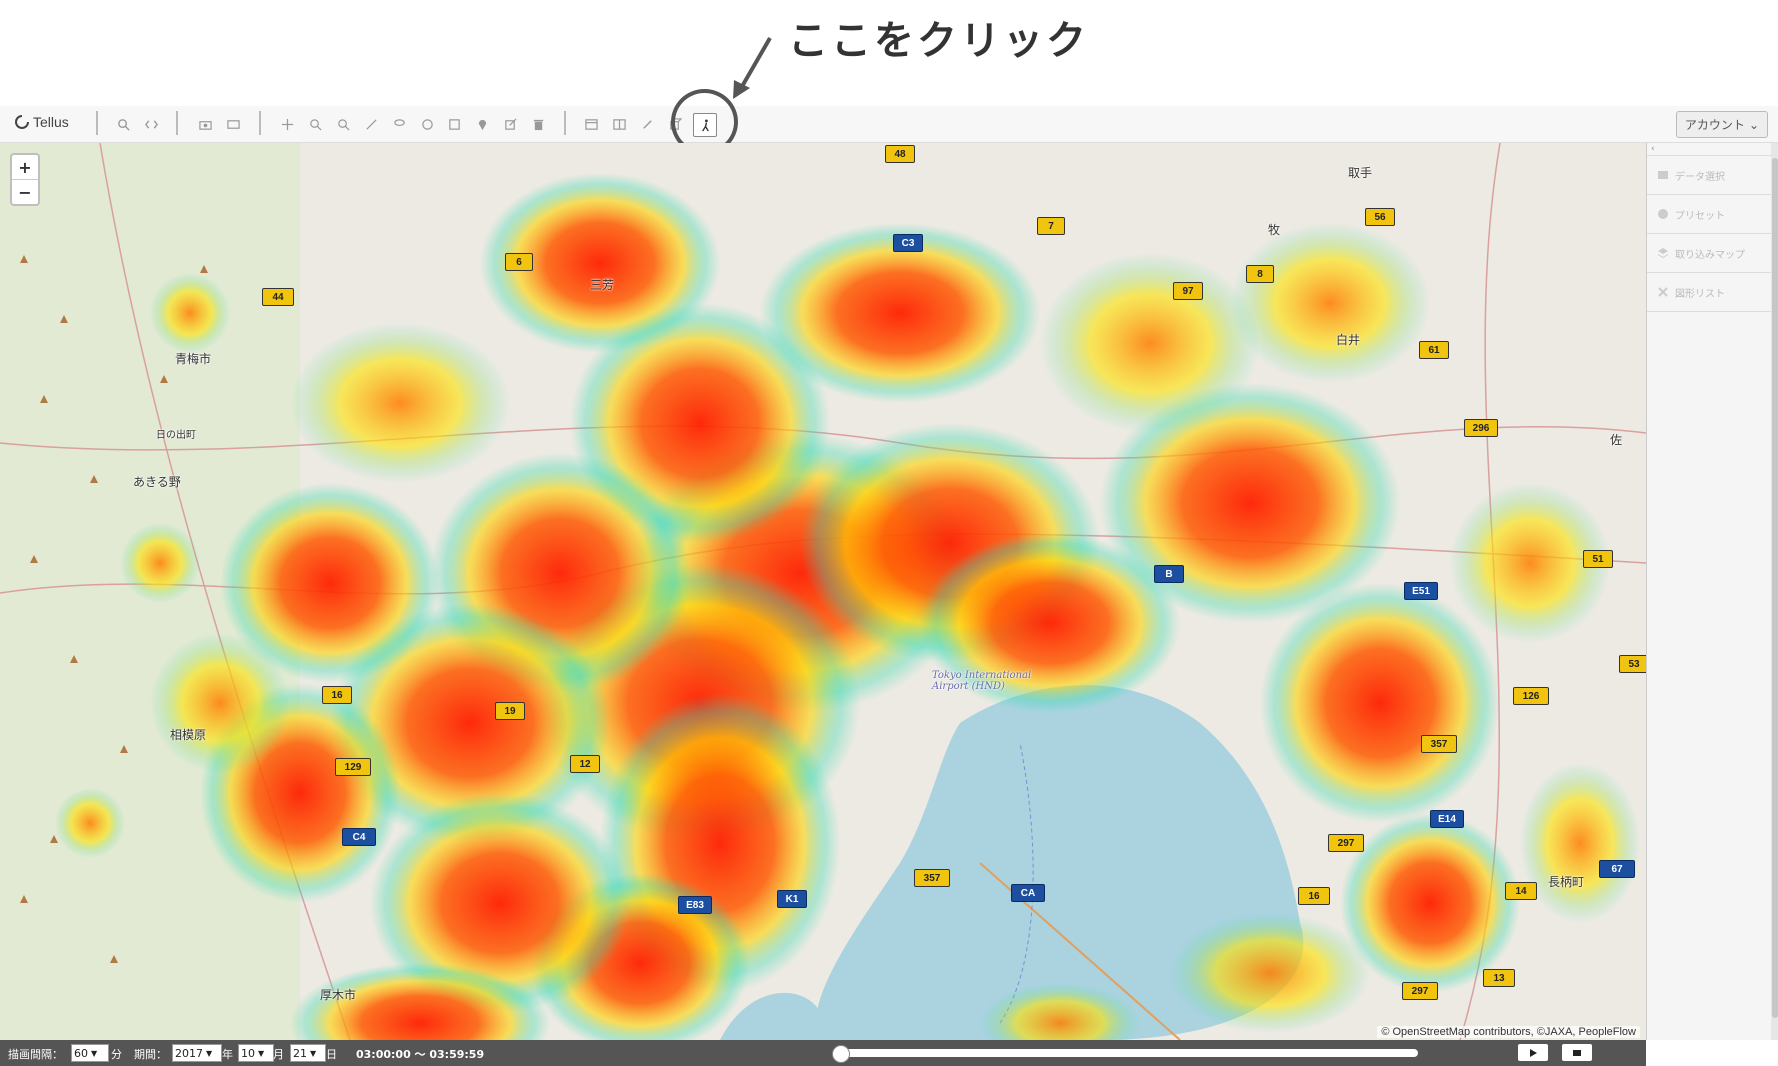  I want to click on panel-item-shape-list: 図形リスト, so click(1712, 292).